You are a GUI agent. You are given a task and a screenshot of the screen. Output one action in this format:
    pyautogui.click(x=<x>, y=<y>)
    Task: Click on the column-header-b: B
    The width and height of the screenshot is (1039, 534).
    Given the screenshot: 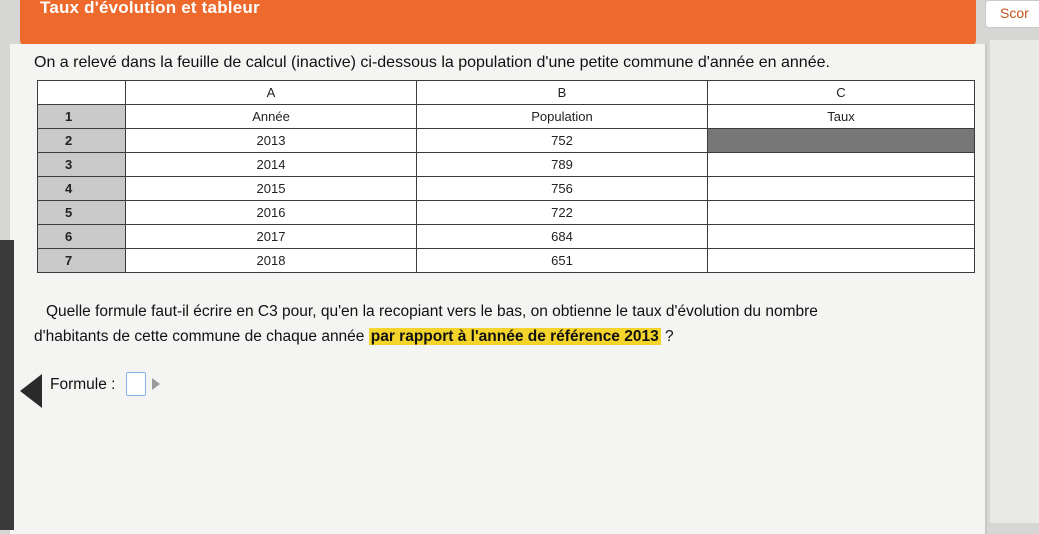 What is the action you would take?
    pyautogui.click(x=562, y=92)
    